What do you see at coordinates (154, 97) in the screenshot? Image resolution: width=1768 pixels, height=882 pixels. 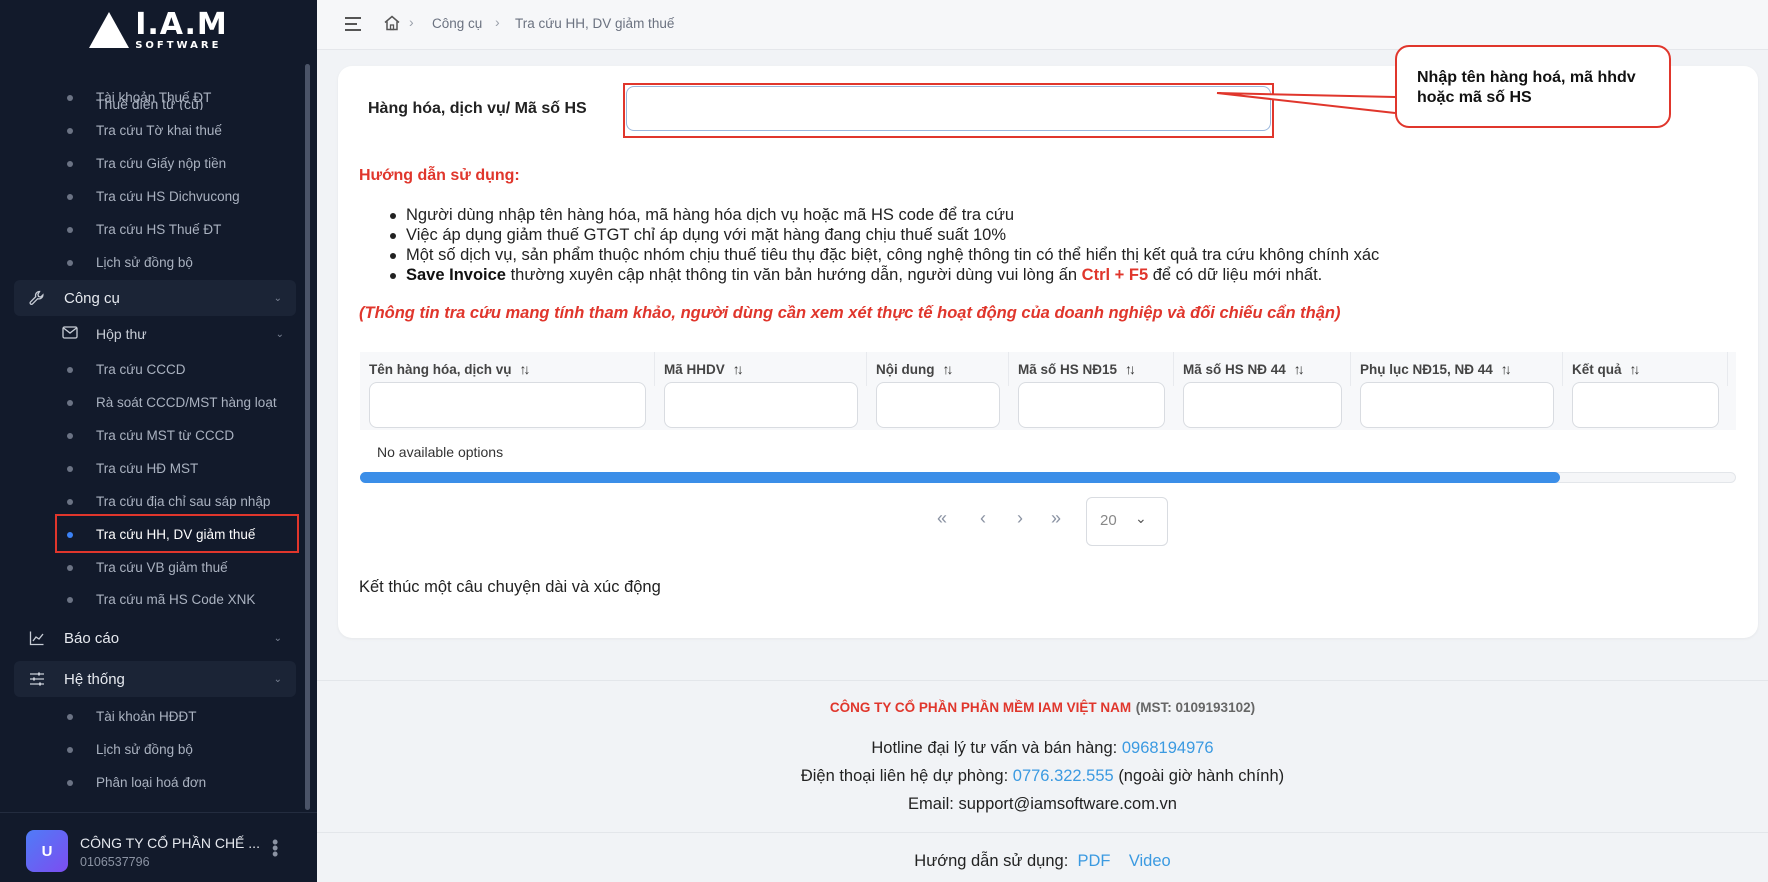 I see `sidebar-item-label: Tài khoản Thuế ĐT` at bounding box center [154, 97].